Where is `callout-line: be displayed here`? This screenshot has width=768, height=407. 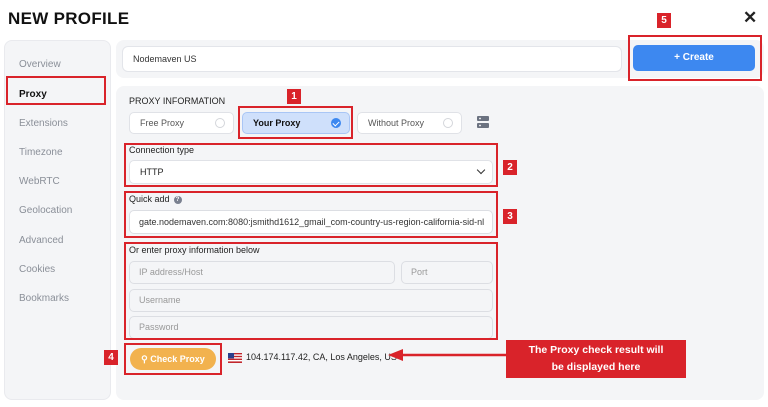 callout-line: be displayed here is located at coordinates (596, 367).